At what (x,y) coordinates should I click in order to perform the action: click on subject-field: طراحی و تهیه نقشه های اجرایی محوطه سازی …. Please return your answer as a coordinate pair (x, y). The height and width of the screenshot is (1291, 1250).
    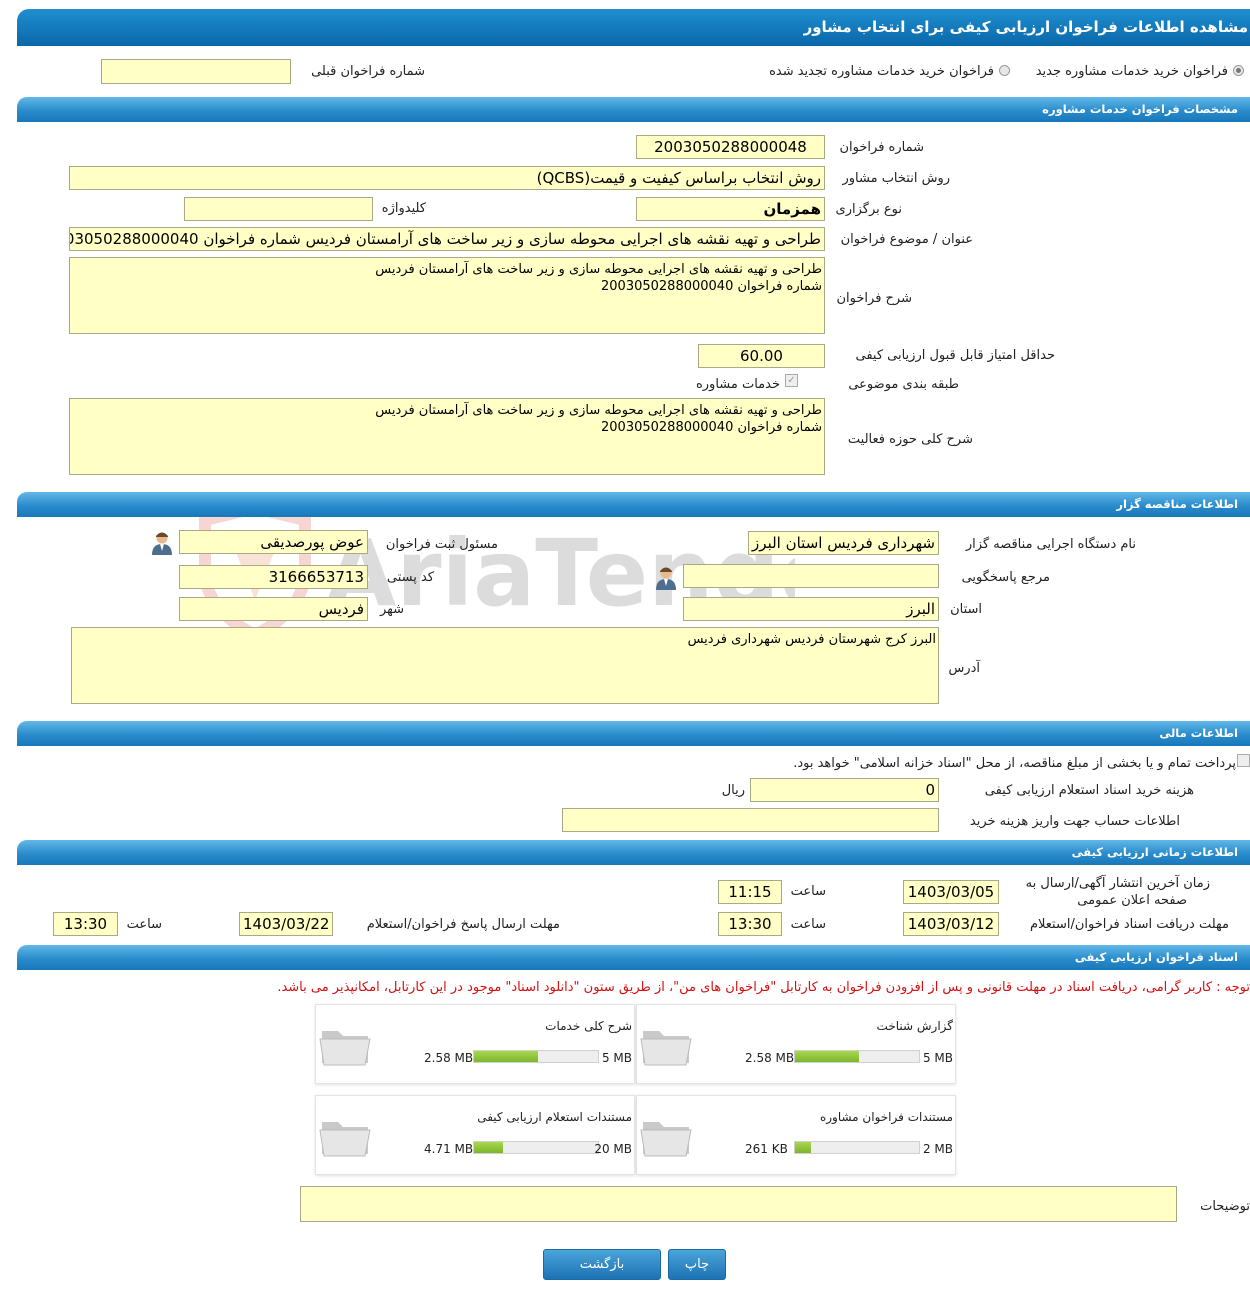
    Looking at the image, I should click on (447, 239).